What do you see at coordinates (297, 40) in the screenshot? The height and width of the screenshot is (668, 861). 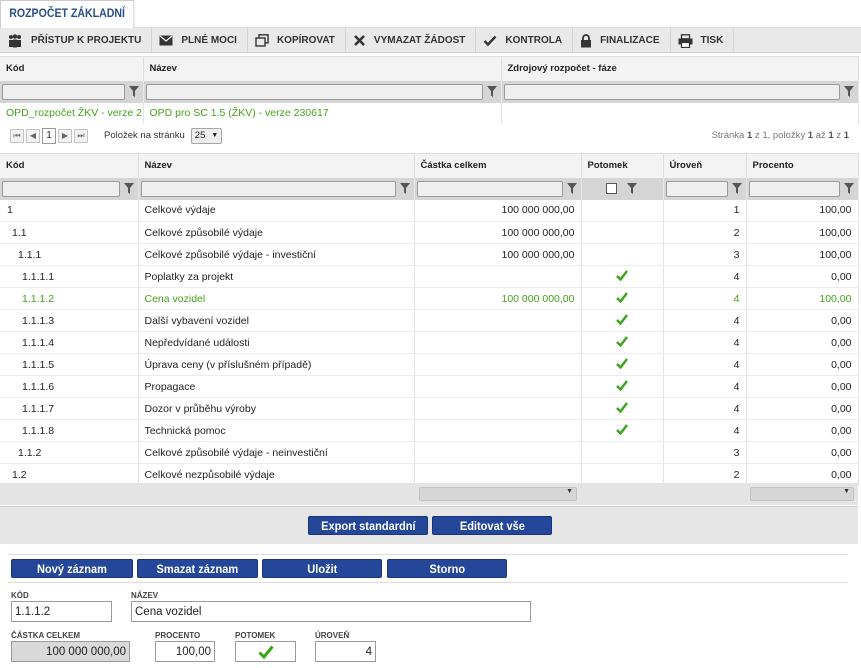 I see `copy-button: KOPÍROVAT` at bounding box center [297, 40].